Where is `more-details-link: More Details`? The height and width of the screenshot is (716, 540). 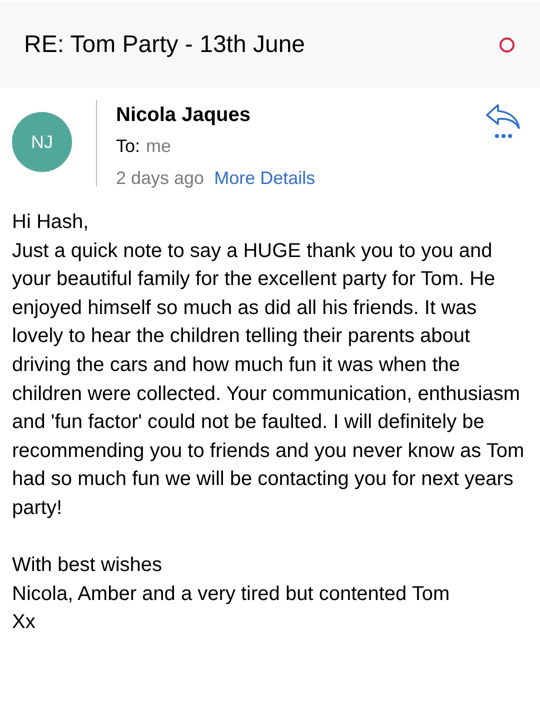 more-details-link: More Details is located at coordinates (265, 178).